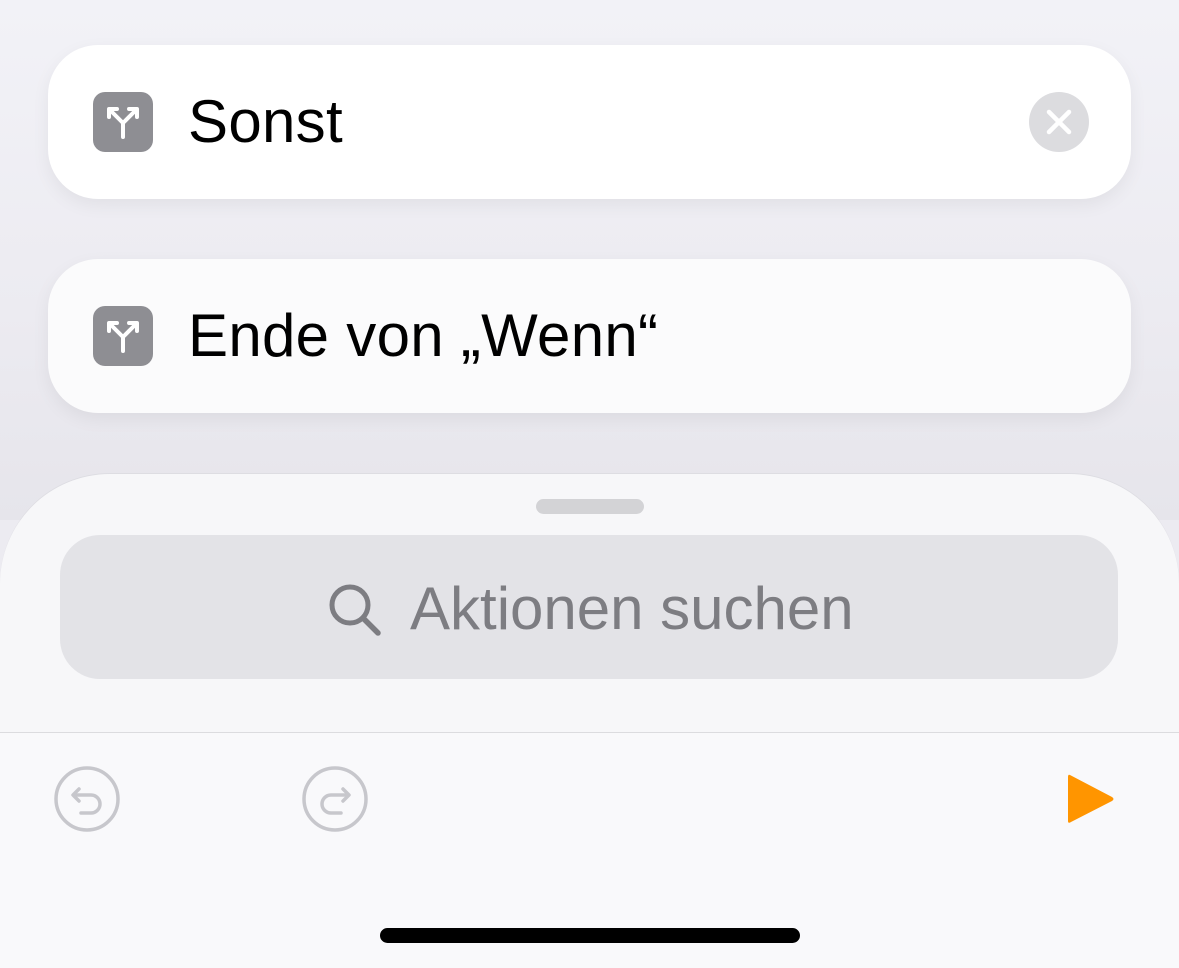 This screenshot has width=1179, height=968. Describe the element at coordinates (589, 122) in the screenshot. I see `action-card-sonst: Sonst` at that location.